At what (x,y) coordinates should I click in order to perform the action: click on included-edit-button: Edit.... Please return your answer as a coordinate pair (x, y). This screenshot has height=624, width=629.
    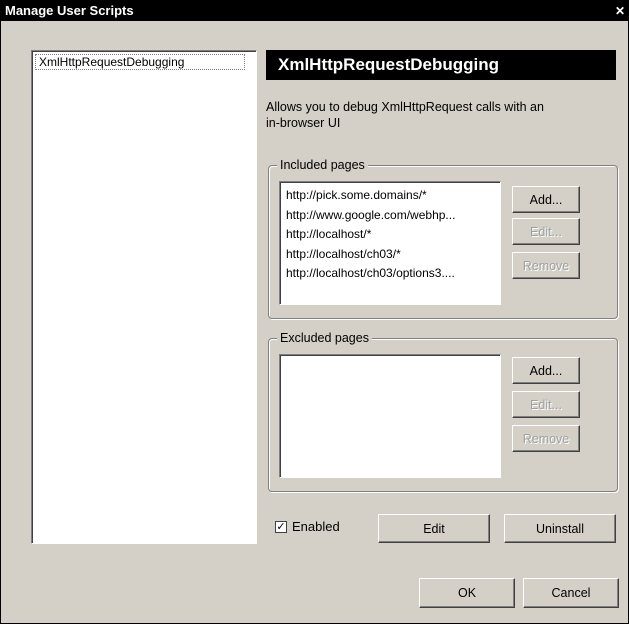
    Looking at the image, I should click on (546, 231).